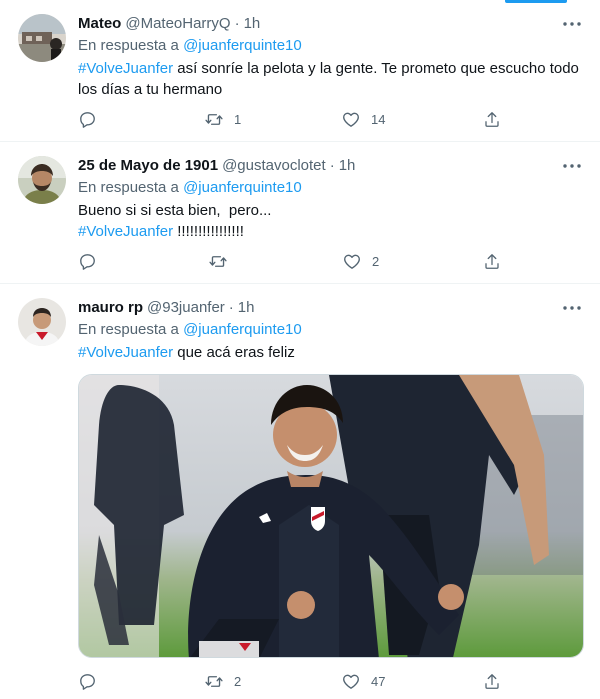 This screenshot has height=699, width=600. I want to click on display-name: Mateo, so click(99, 24).